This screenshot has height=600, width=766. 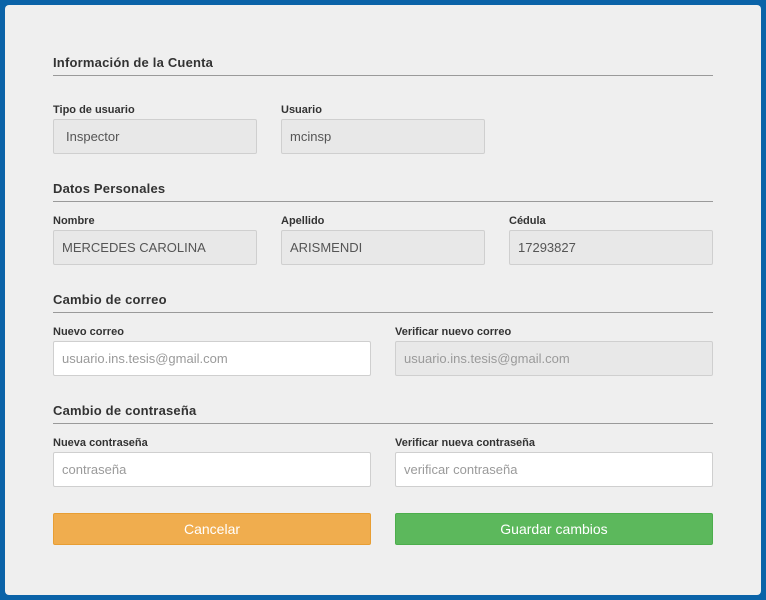 What do you see at coordinates (303, 221) in the screenshot?
I see `last-name-label: Apellido` at bounding box center [303, 221].